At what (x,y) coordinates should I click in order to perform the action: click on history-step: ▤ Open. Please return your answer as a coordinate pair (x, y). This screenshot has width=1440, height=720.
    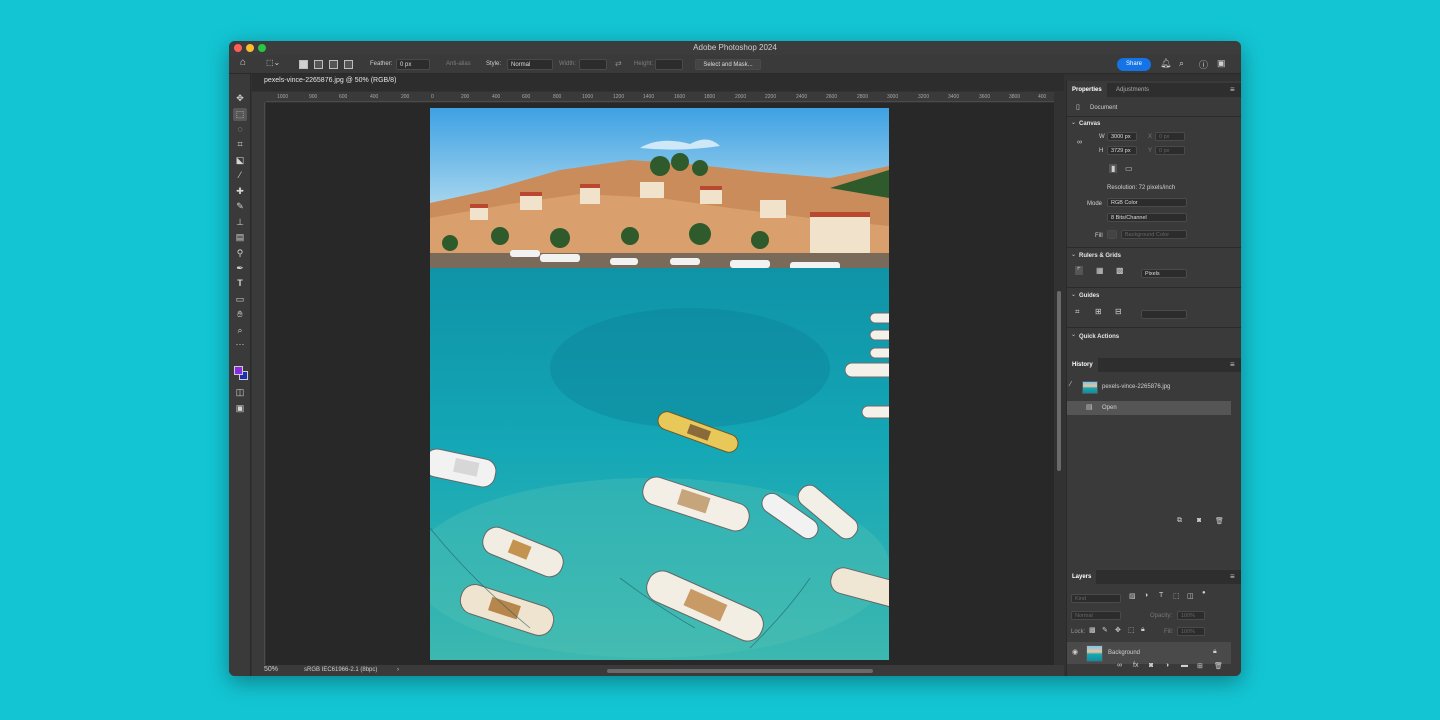
    Looking at the image, I should click on (1149, 408).